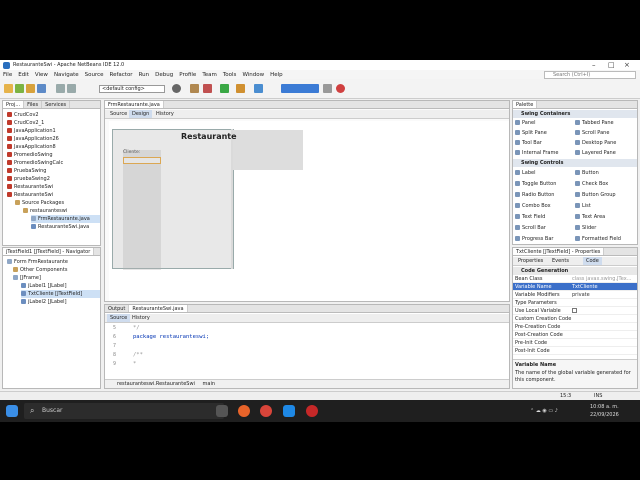  Describe the element at coordinates (258, 88) in the screenshot. I see `profile-icon` at that location.